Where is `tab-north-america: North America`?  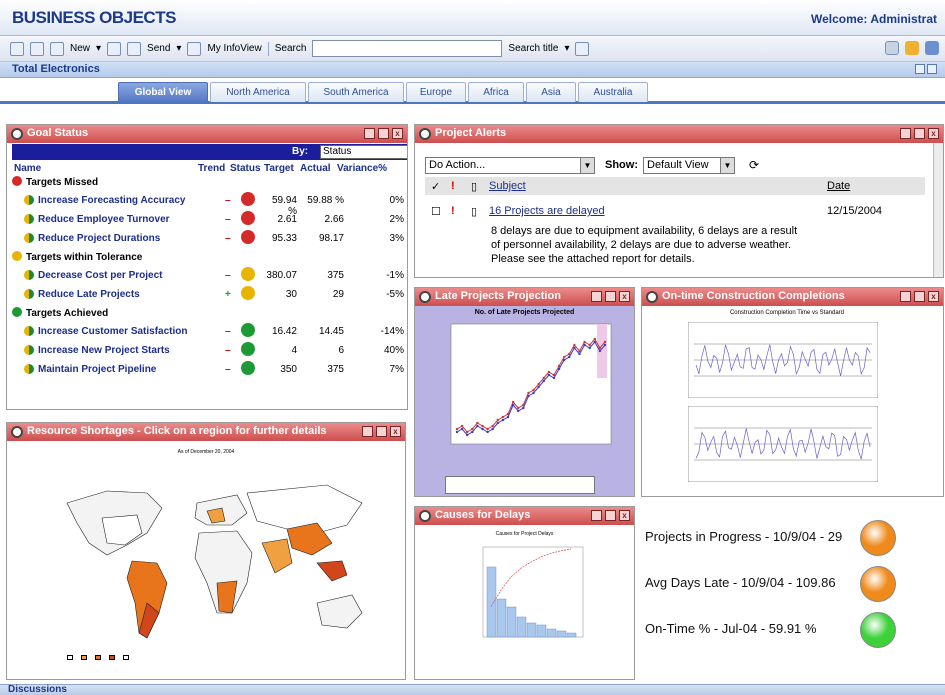 tab-north-america: North America is located at coordinates (258, 92).